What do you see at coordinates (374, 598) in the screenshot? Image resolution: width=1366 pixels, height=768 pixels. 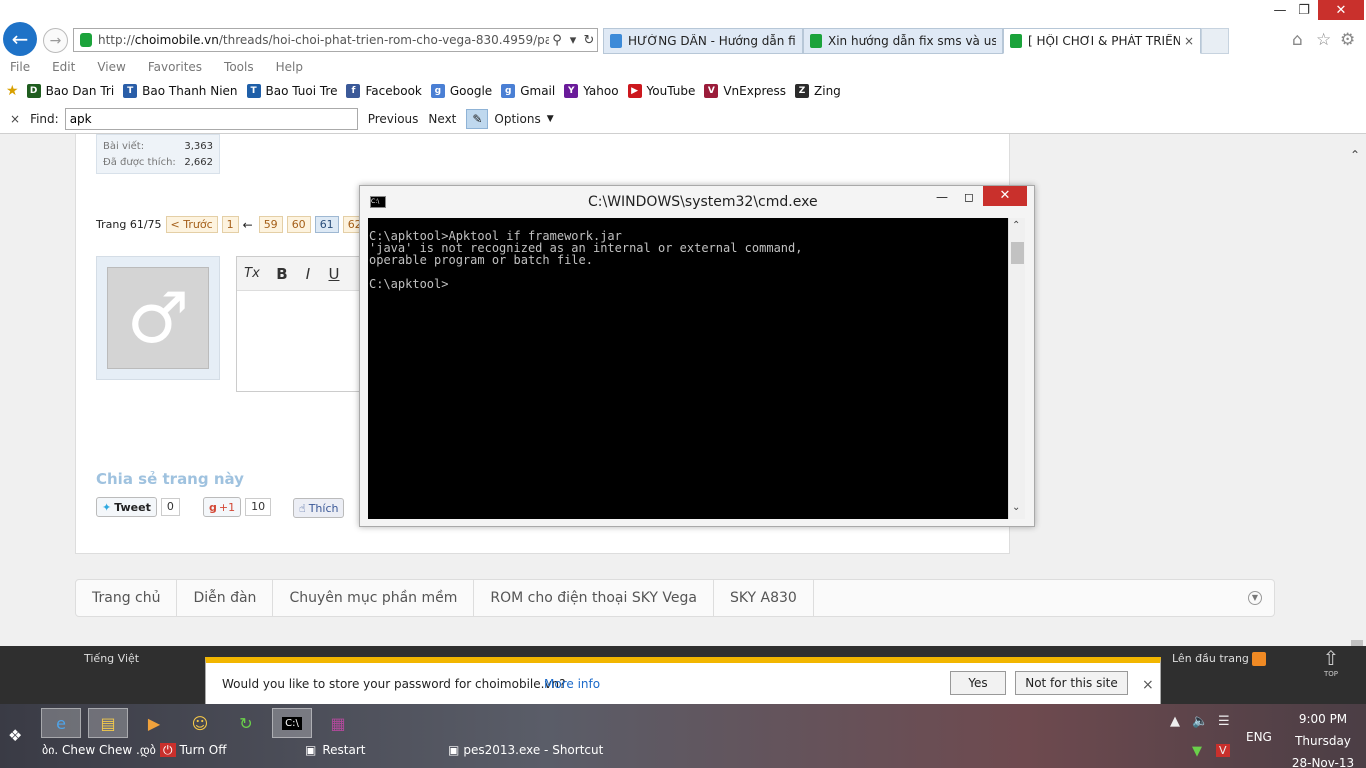 I see `breadcrumb-software: Chuyên mục phần mềm` at bounding box center [374, 598].